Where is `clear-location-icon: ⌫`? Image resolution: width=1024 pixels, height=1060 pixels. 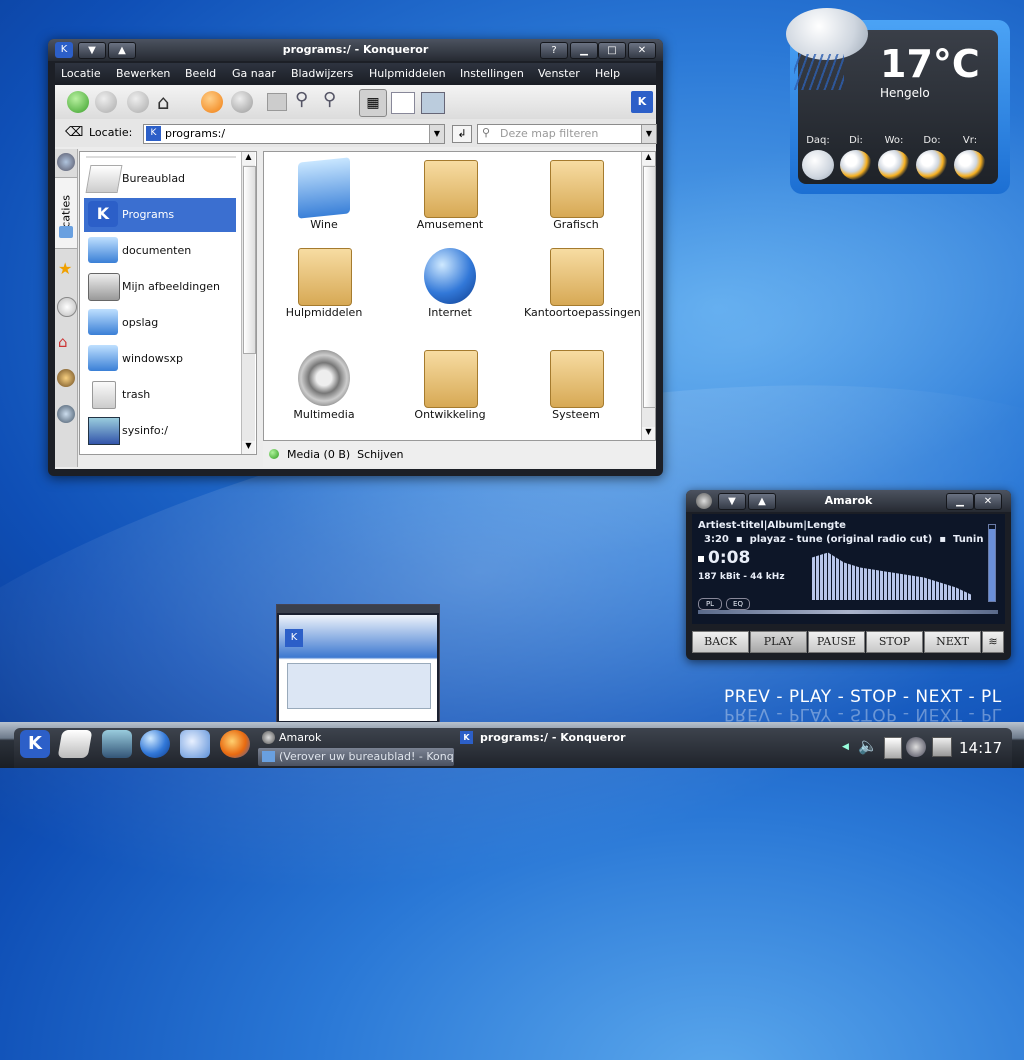 clear-location-icon: ⌫ is located at coordinates (74, 132).